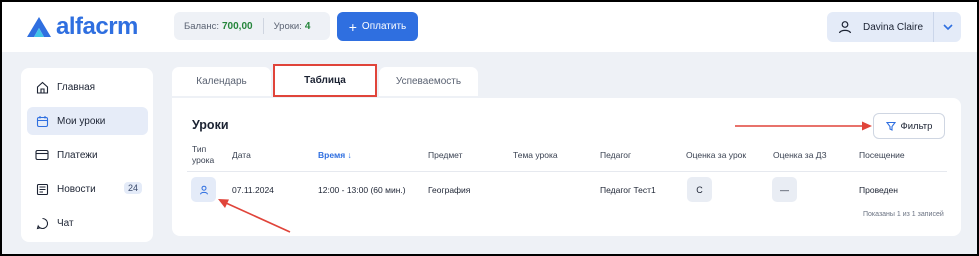 The height and width of the screenshot is (256, 979). I want to click on col-header-grade-lesson: Оценка за урок, so click(716, 155).